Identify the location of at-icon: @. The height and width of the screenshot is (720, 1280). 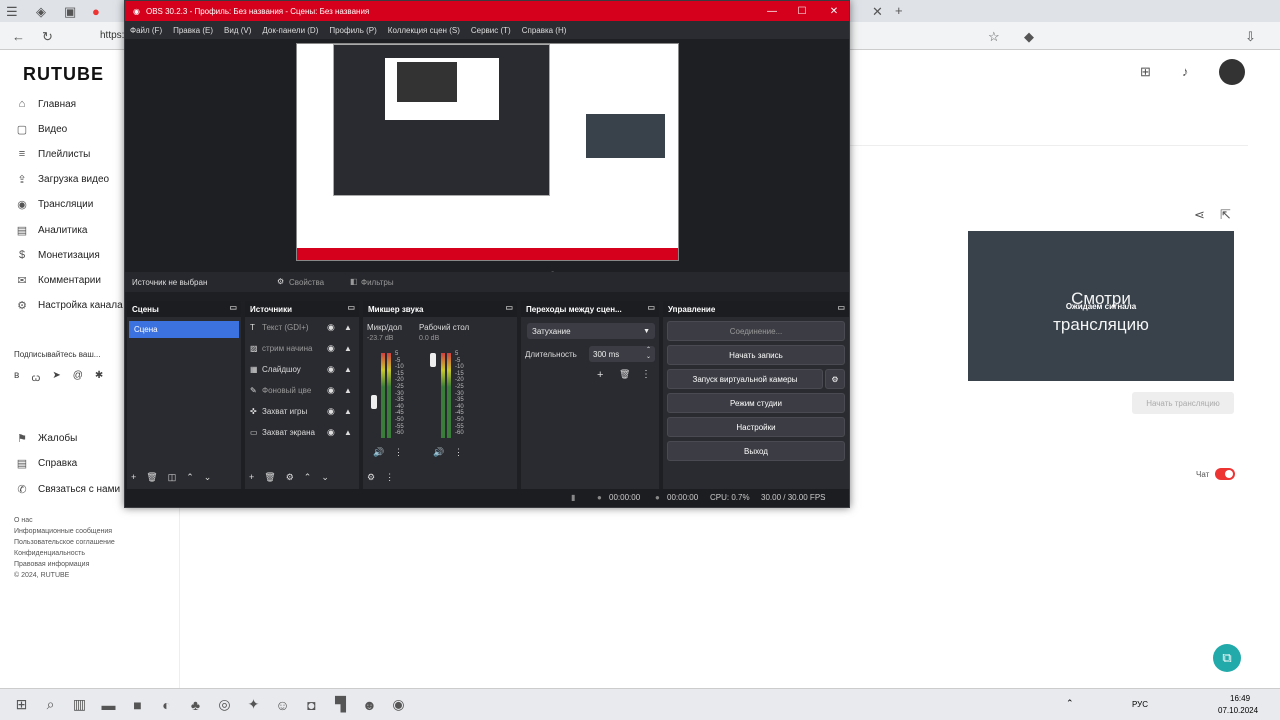
(78, 377).